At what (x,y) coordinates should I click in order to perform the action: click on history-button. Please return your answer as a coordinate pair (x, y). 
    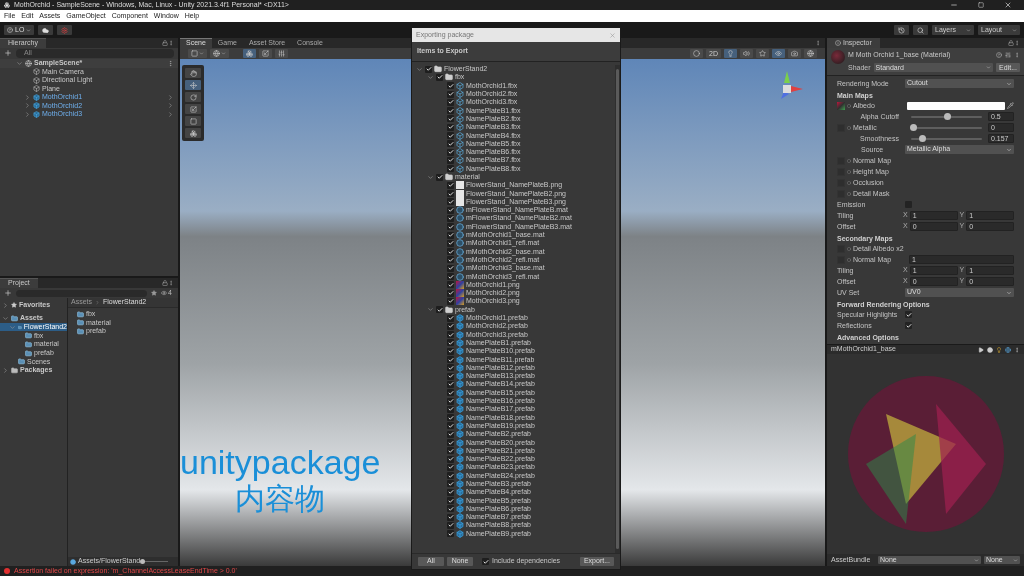
    Looking at the image, I should click on (901, 30).